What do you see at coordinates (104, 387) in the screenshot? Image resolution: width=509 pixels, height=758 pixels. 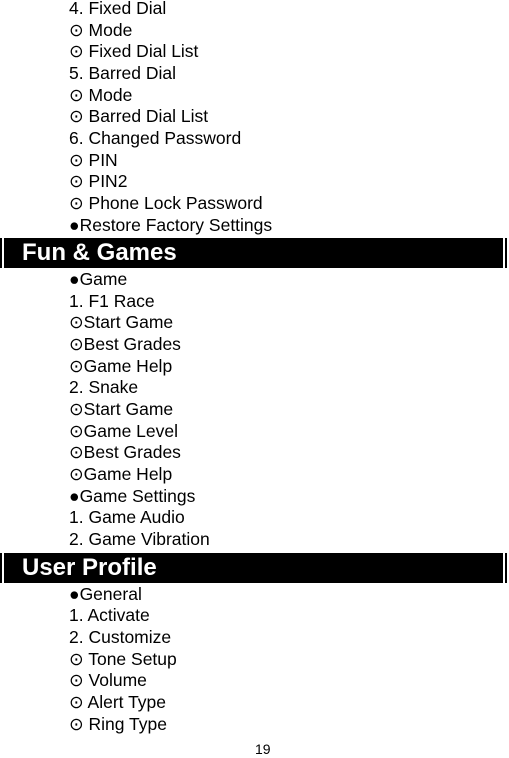 I see `numbered-item: 2. Snake` at bounding box center [104, 387].